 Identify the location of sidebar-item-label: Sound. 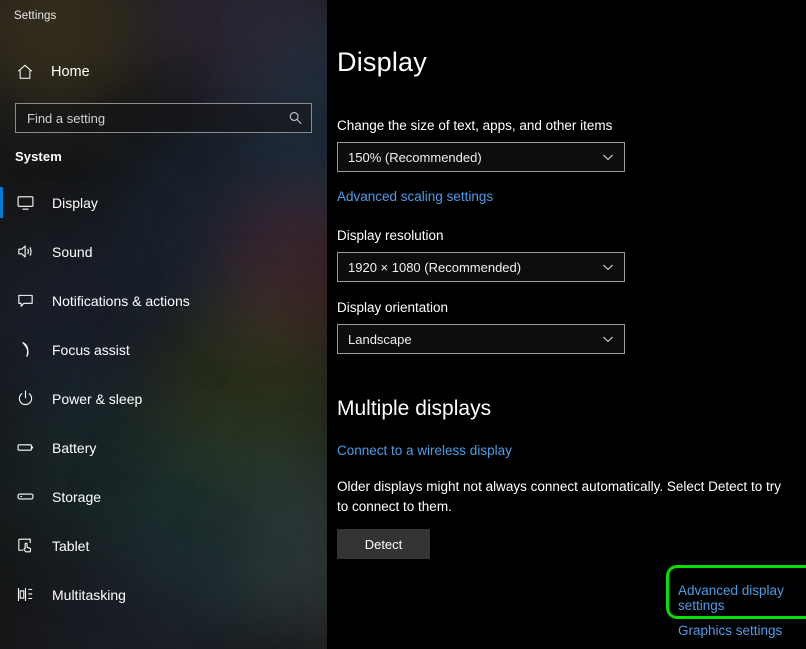
(72, 251).